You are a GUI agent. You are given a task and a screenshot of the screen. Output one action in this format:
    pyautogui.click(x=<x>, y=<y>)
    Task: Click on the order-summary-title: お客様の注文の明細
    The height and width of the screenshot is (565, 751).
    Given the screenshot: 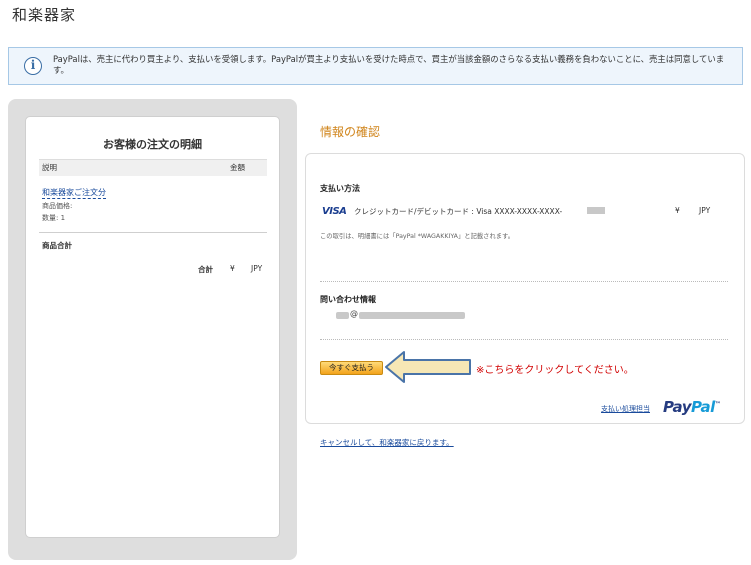 What is the action you would take?
    pyautogui.click(x=152, y=144)
    